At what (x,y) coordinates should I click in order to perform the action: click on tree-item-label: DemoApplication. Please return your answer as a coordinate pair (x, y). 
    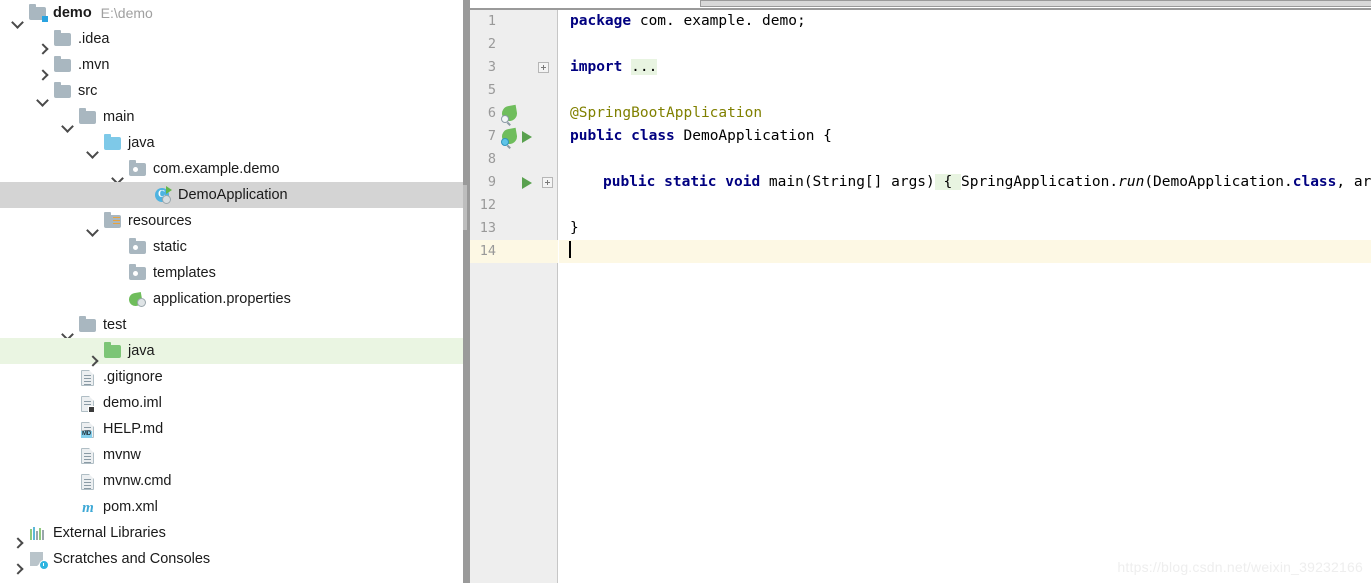
    Looking at the image, I should click on (233, 194).